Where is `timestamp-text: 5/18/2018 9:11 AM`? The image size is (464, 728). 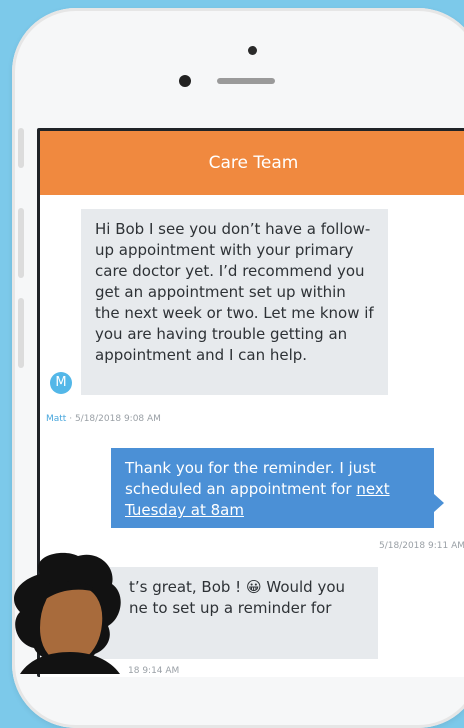 timestamp-text: 5/18/2018 9:11 AM is located at coordinates (421, 546).